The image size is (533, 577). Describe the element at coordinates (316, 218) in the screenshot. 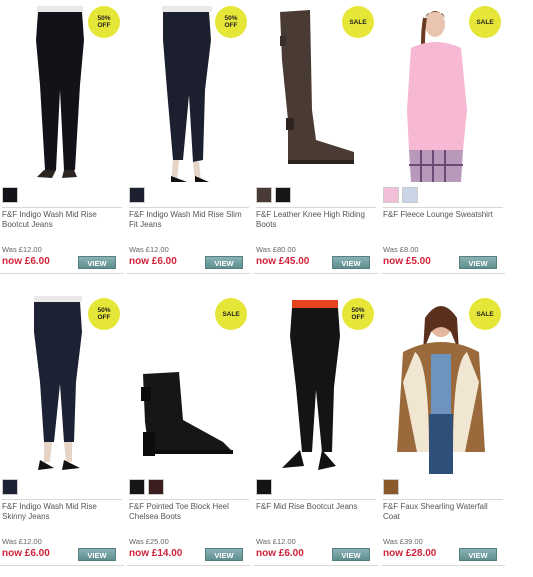

I see `product-title: F&F Leather Knee High Riding Boots` at that location.